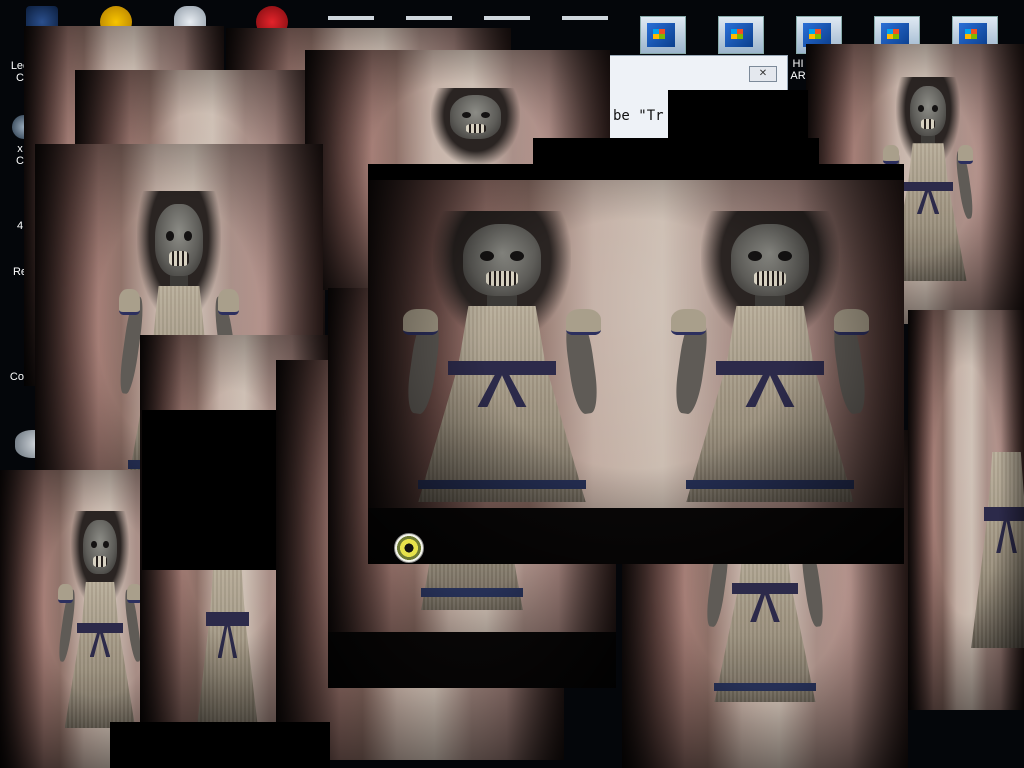 The image size is (1024, 768). What do you see at coordinates (763, 74) in the screenshot?
I see `close-button: ✕` at bounding box center [763, 74].